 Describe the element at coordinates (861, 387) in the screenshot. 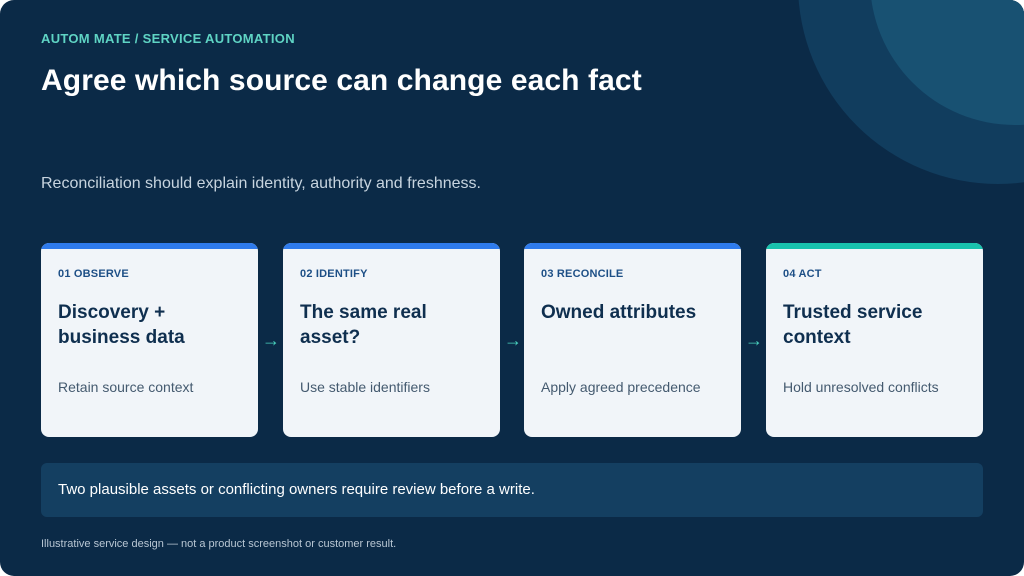

I see `step-description: Hold unresolved conflicts` at that location.